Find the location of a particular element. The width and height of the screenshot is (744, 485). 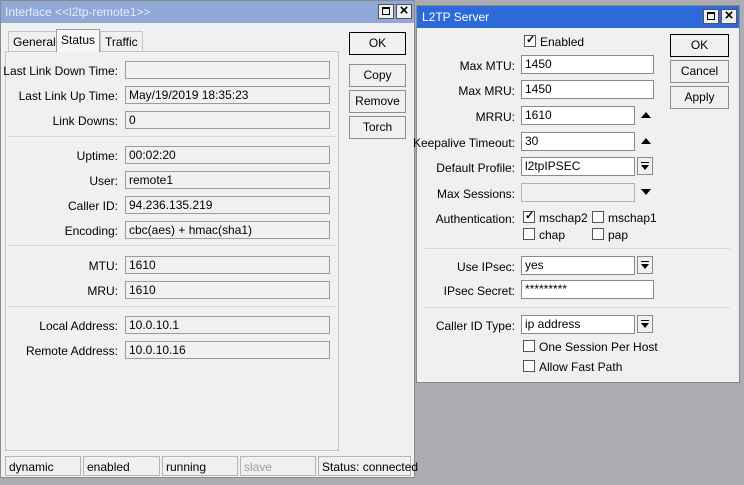

authentication-label: Authentication: is located at coordinates (475, 219).